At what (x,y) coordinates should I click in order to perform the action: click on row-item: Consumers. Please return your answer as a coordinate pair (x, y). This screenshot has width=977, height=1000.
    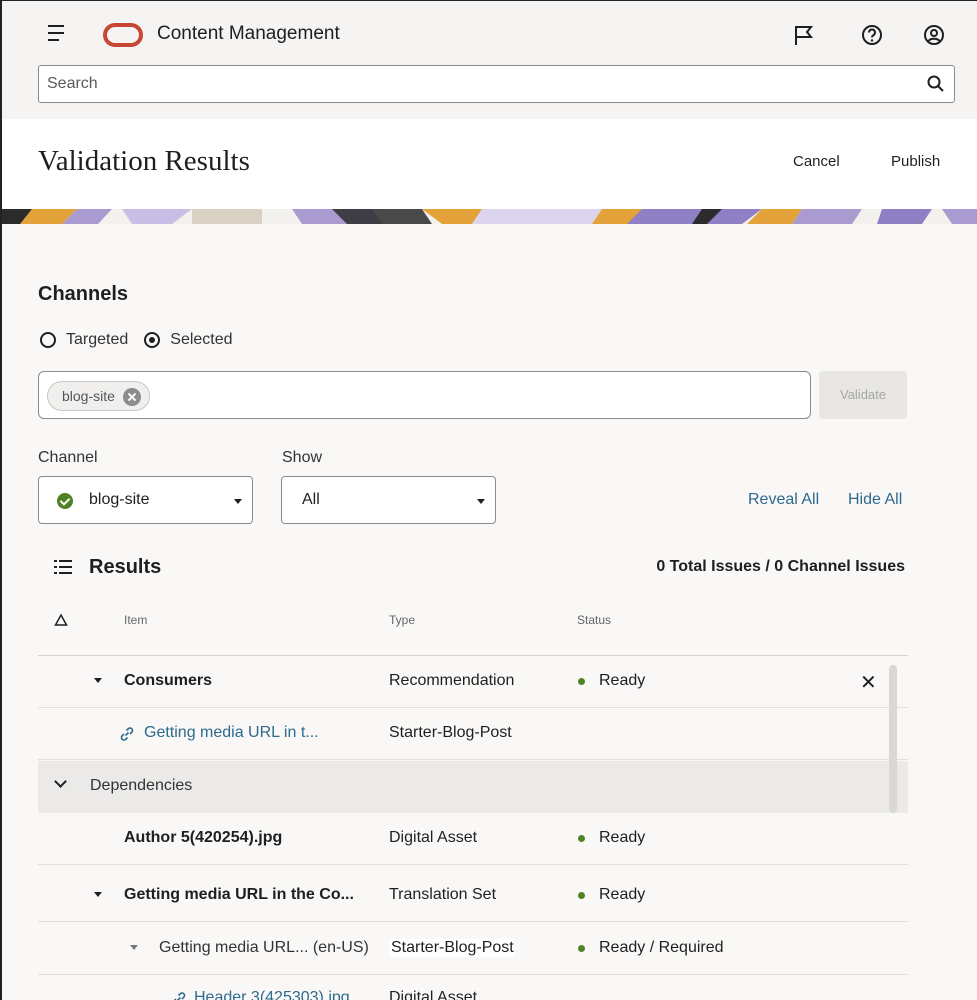
    Looking at the image, I should click on (168, 680).